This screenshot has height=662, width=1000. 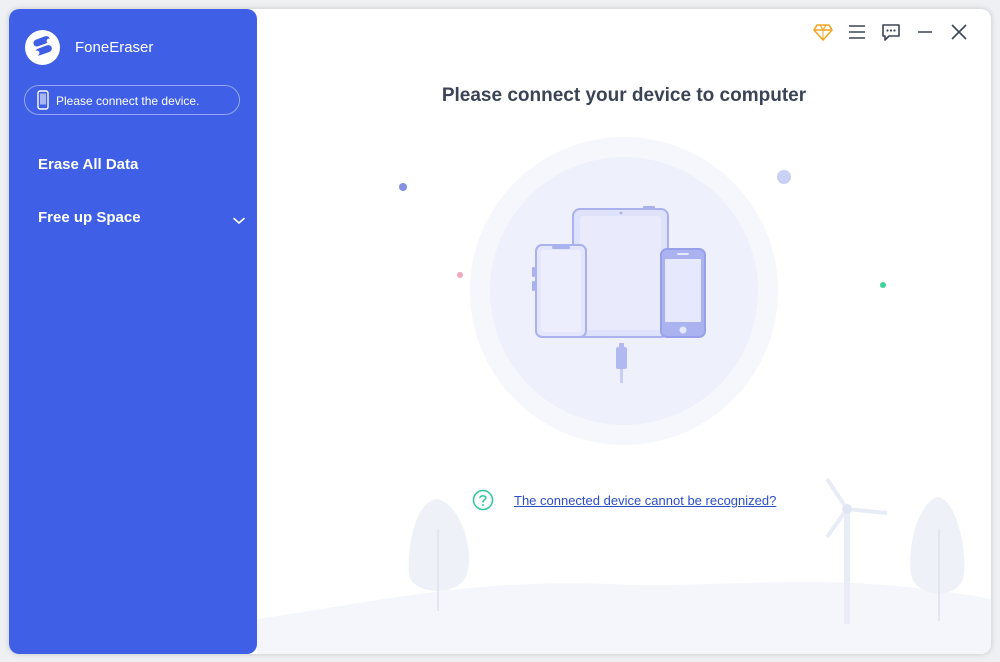 What do you see at coordinates (114, 47) in the screenshot?
I see `app-name: FoneEraser` at bounding box center [114, 47].